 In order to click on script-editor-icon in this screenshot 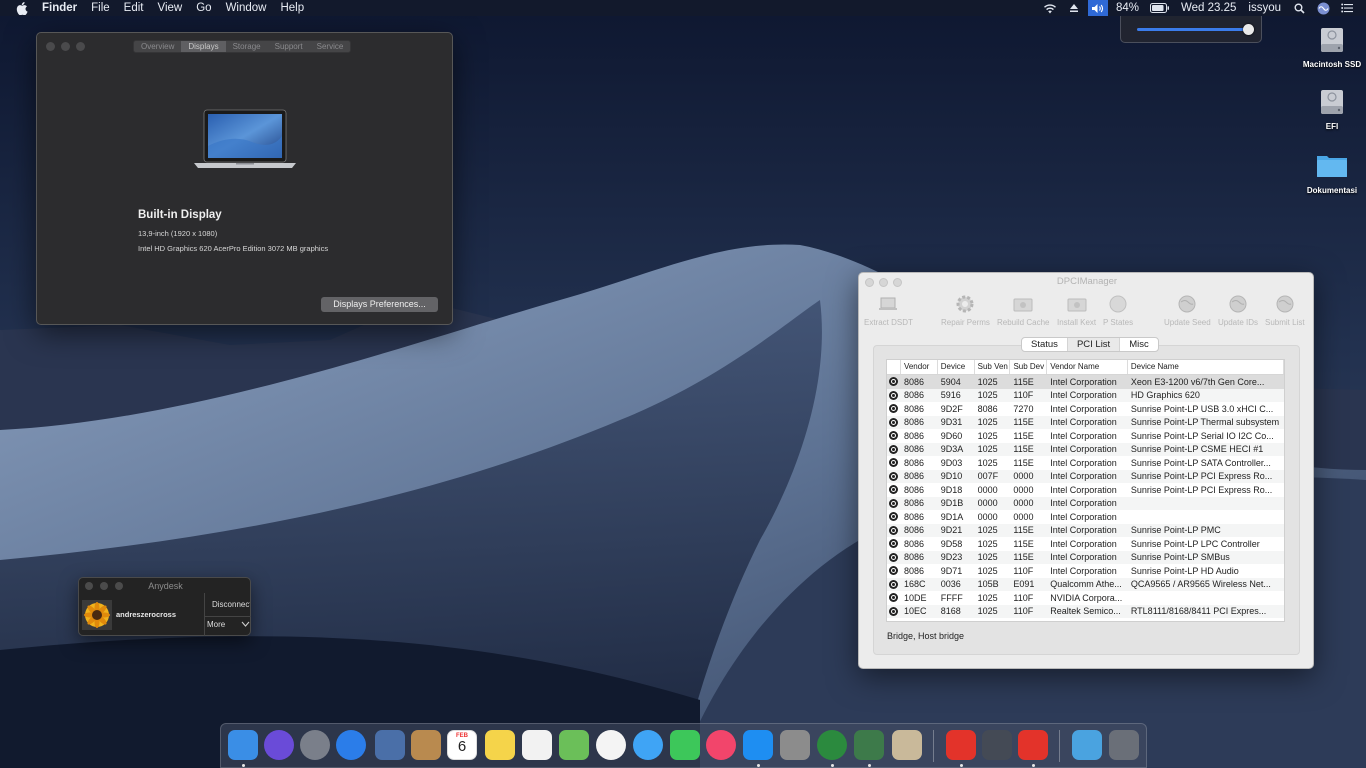, I will do `click(907, 745)`.